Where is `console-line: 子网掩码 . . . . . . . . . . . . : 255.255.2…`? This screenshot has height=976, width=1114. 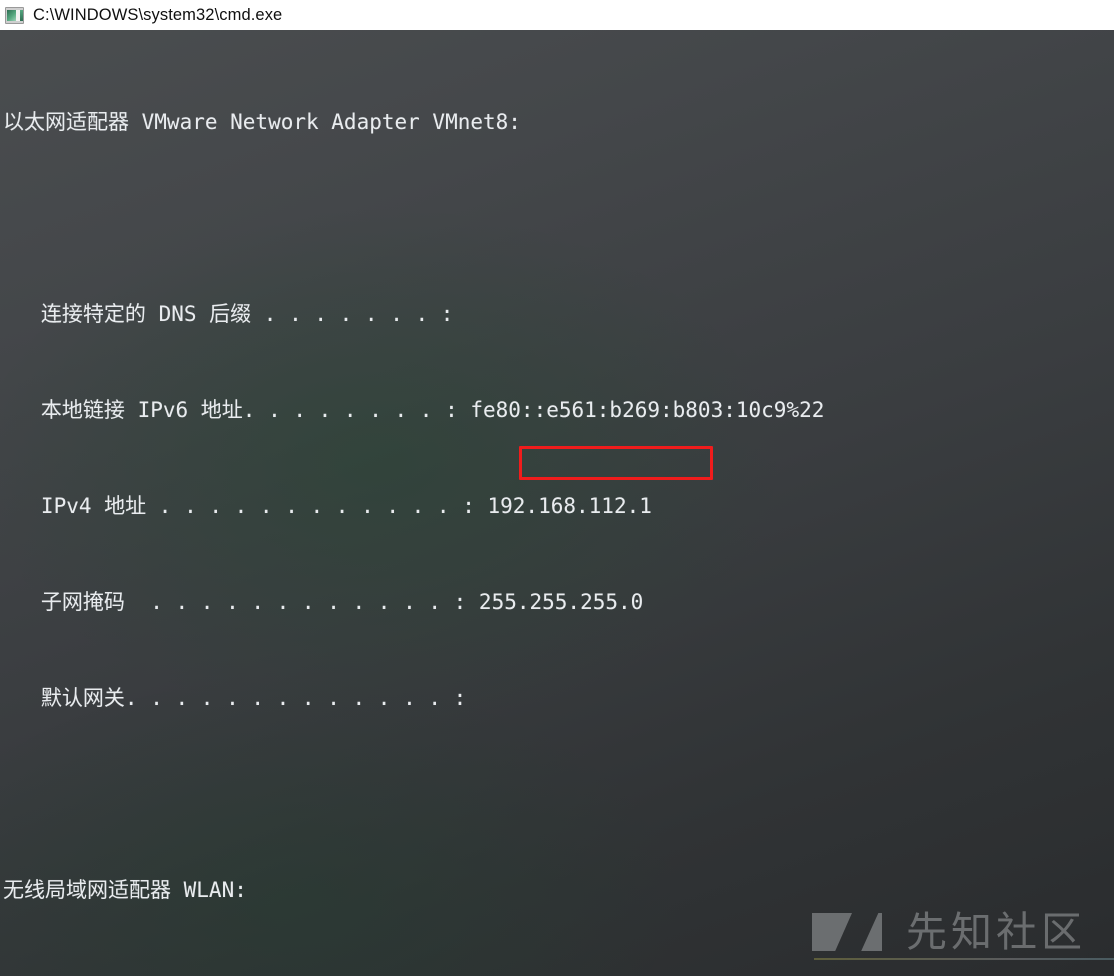 console-line: 子网掩码 . . . . . . . . . . . . : 255.255.2… is located at coordinates (323, 602).